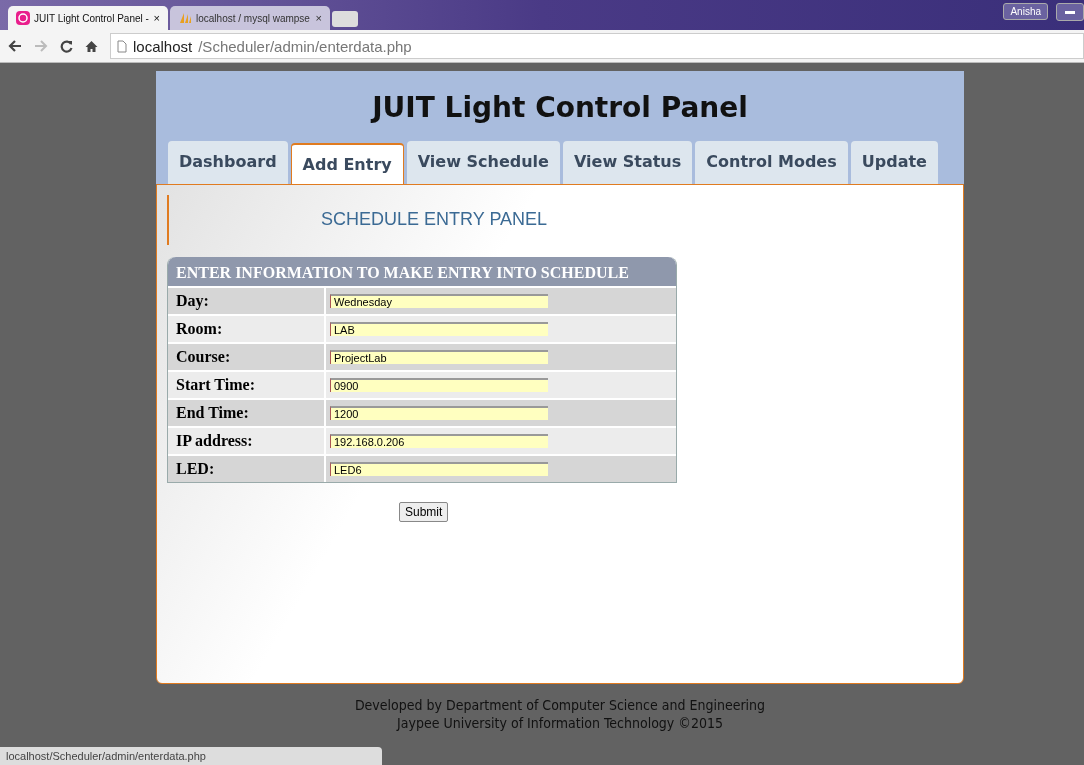  Describe the element at coordinates (627, 162) in the screenshot. I see `nav-tab: View Status` at that location.